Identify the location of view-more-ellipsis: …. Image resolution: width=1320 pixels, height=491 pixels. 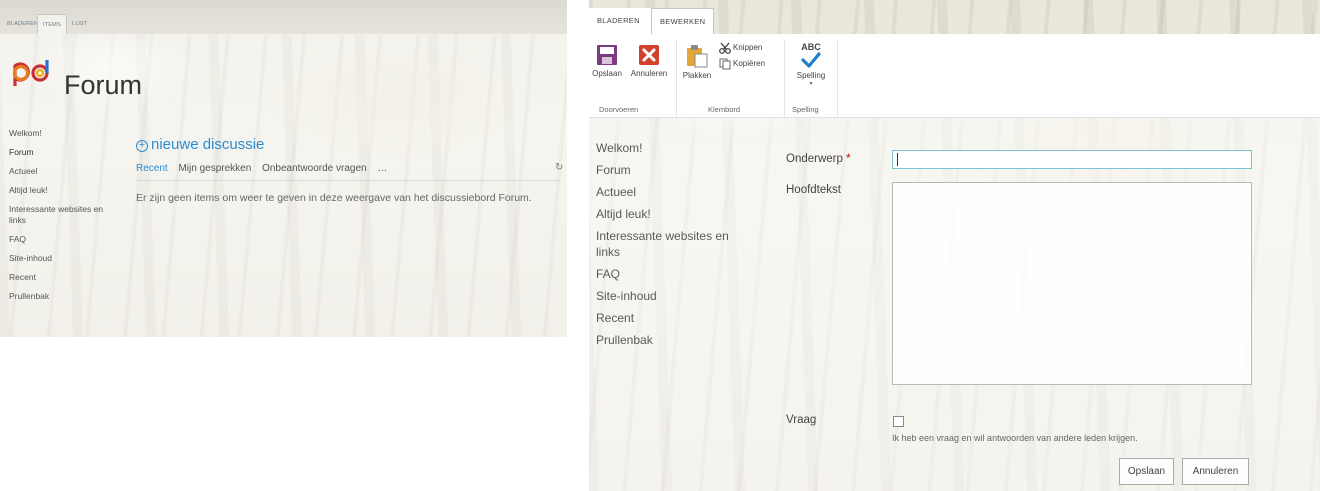
(382, 168).